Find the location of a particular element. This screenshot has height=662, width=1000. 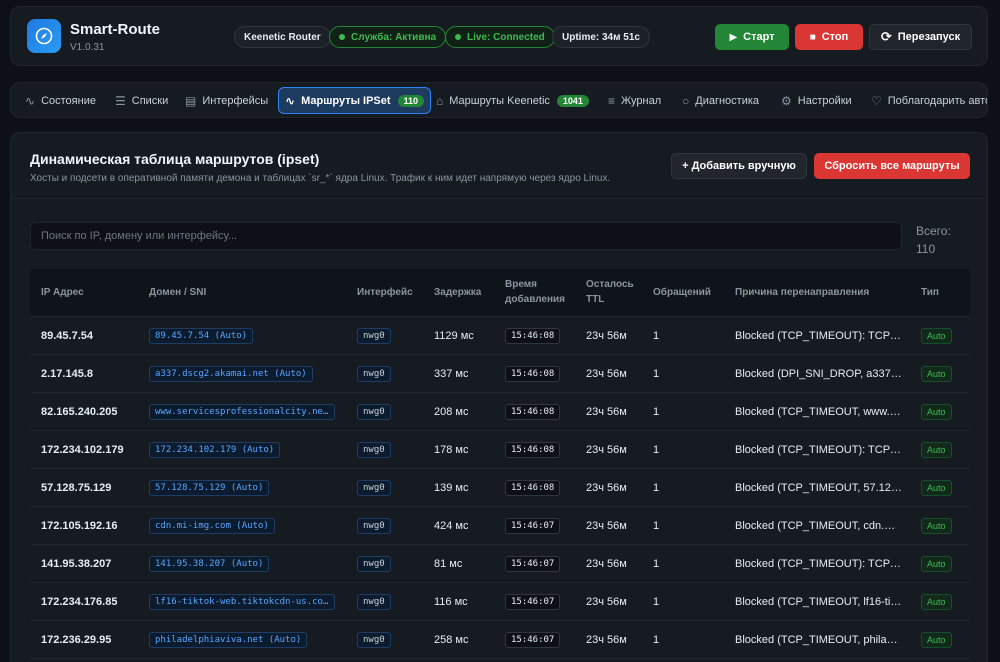

stop-button: ■ Стоп is located at coordinates (829, 37).